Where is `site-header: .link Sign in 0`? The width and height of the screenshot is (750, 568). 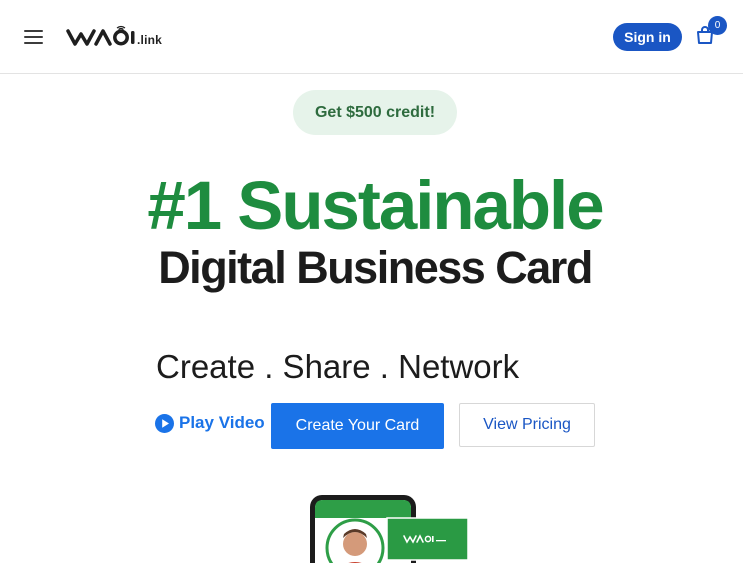
site-header: .link Sign in 0 is located at coordinates (371, 37).